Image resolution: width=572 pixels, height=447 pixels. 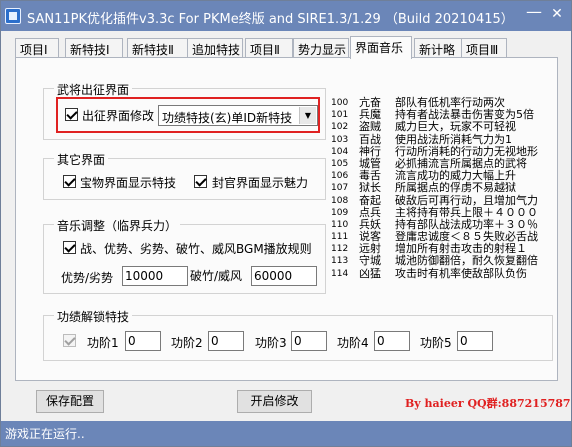 I want to click on tab-new-skill-2: 新特技Ⅱ, so click(x=158, y=48).